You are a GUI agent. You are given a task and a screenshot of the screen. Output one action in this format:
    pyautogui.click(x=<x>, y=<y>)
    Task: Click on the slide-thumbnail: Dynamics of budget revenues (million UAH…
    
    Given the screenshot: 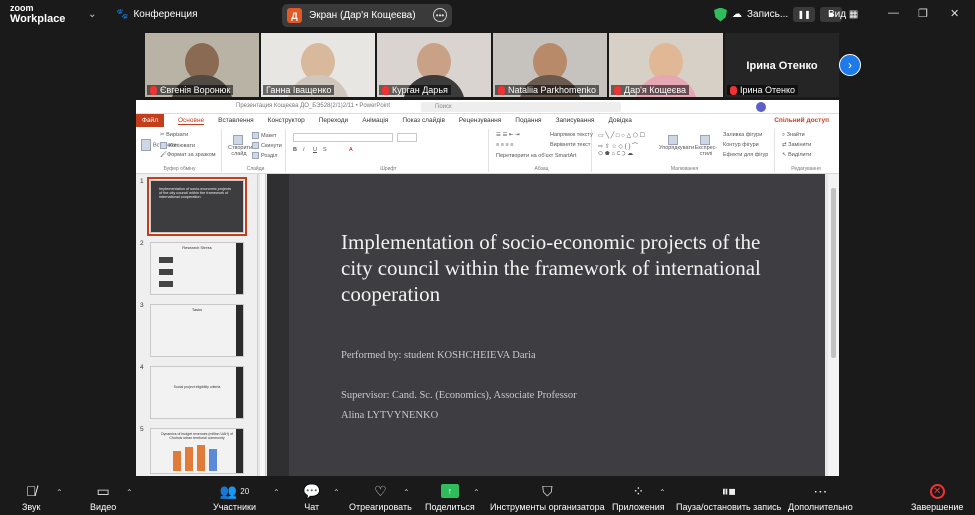 What is the action you would take?
    pyautogui.click(x=197, y=451)
    